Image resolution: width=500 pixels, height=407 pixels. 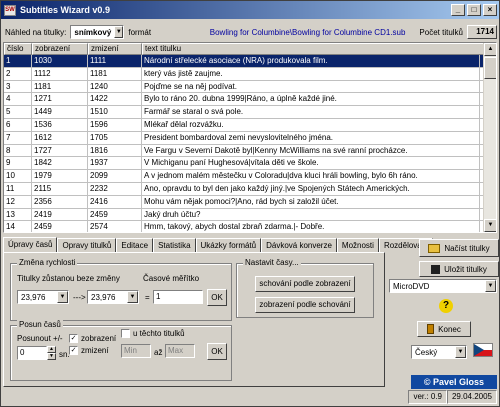 What do you see at coordinates (305, 305) in the screenshot?
I see `display-by-hide-button: zobrazení podle schování` at bounding box center [305, 305].